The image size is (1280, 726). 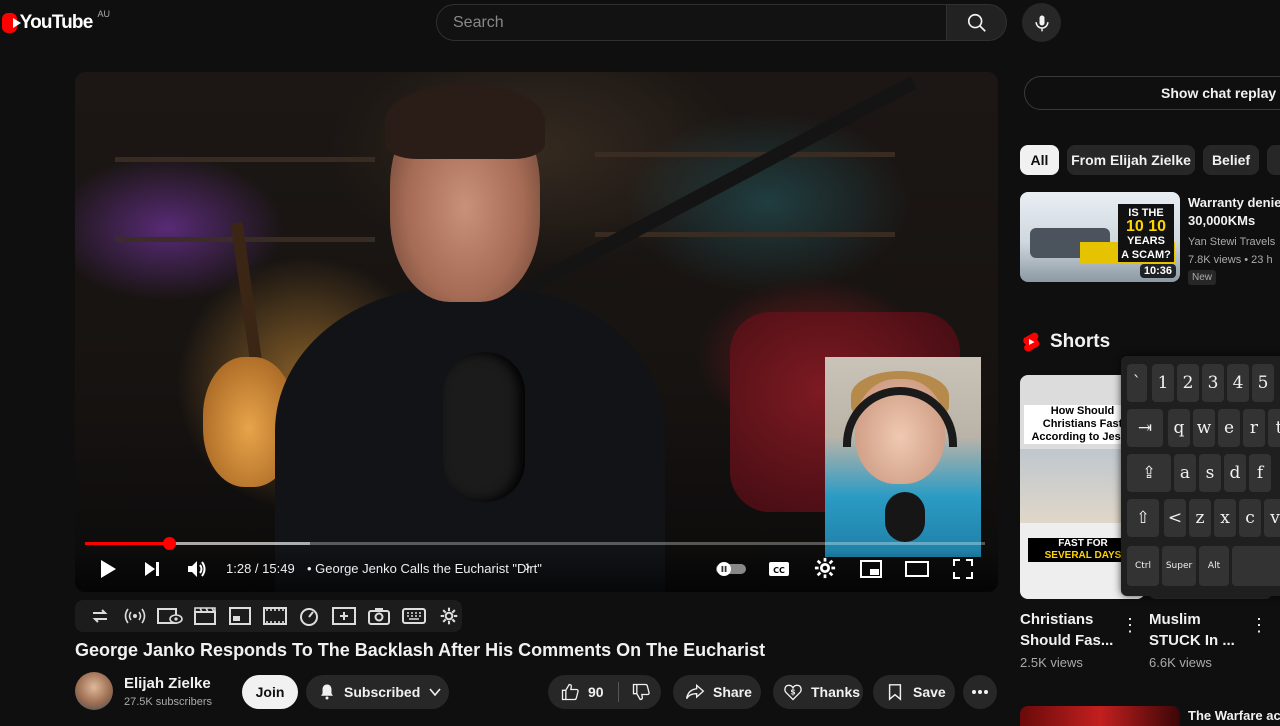 What do you see at coordinates (1254, 428) in the screenshot?
I see `keyboard-key: r` at bounding box center [1254, 428].